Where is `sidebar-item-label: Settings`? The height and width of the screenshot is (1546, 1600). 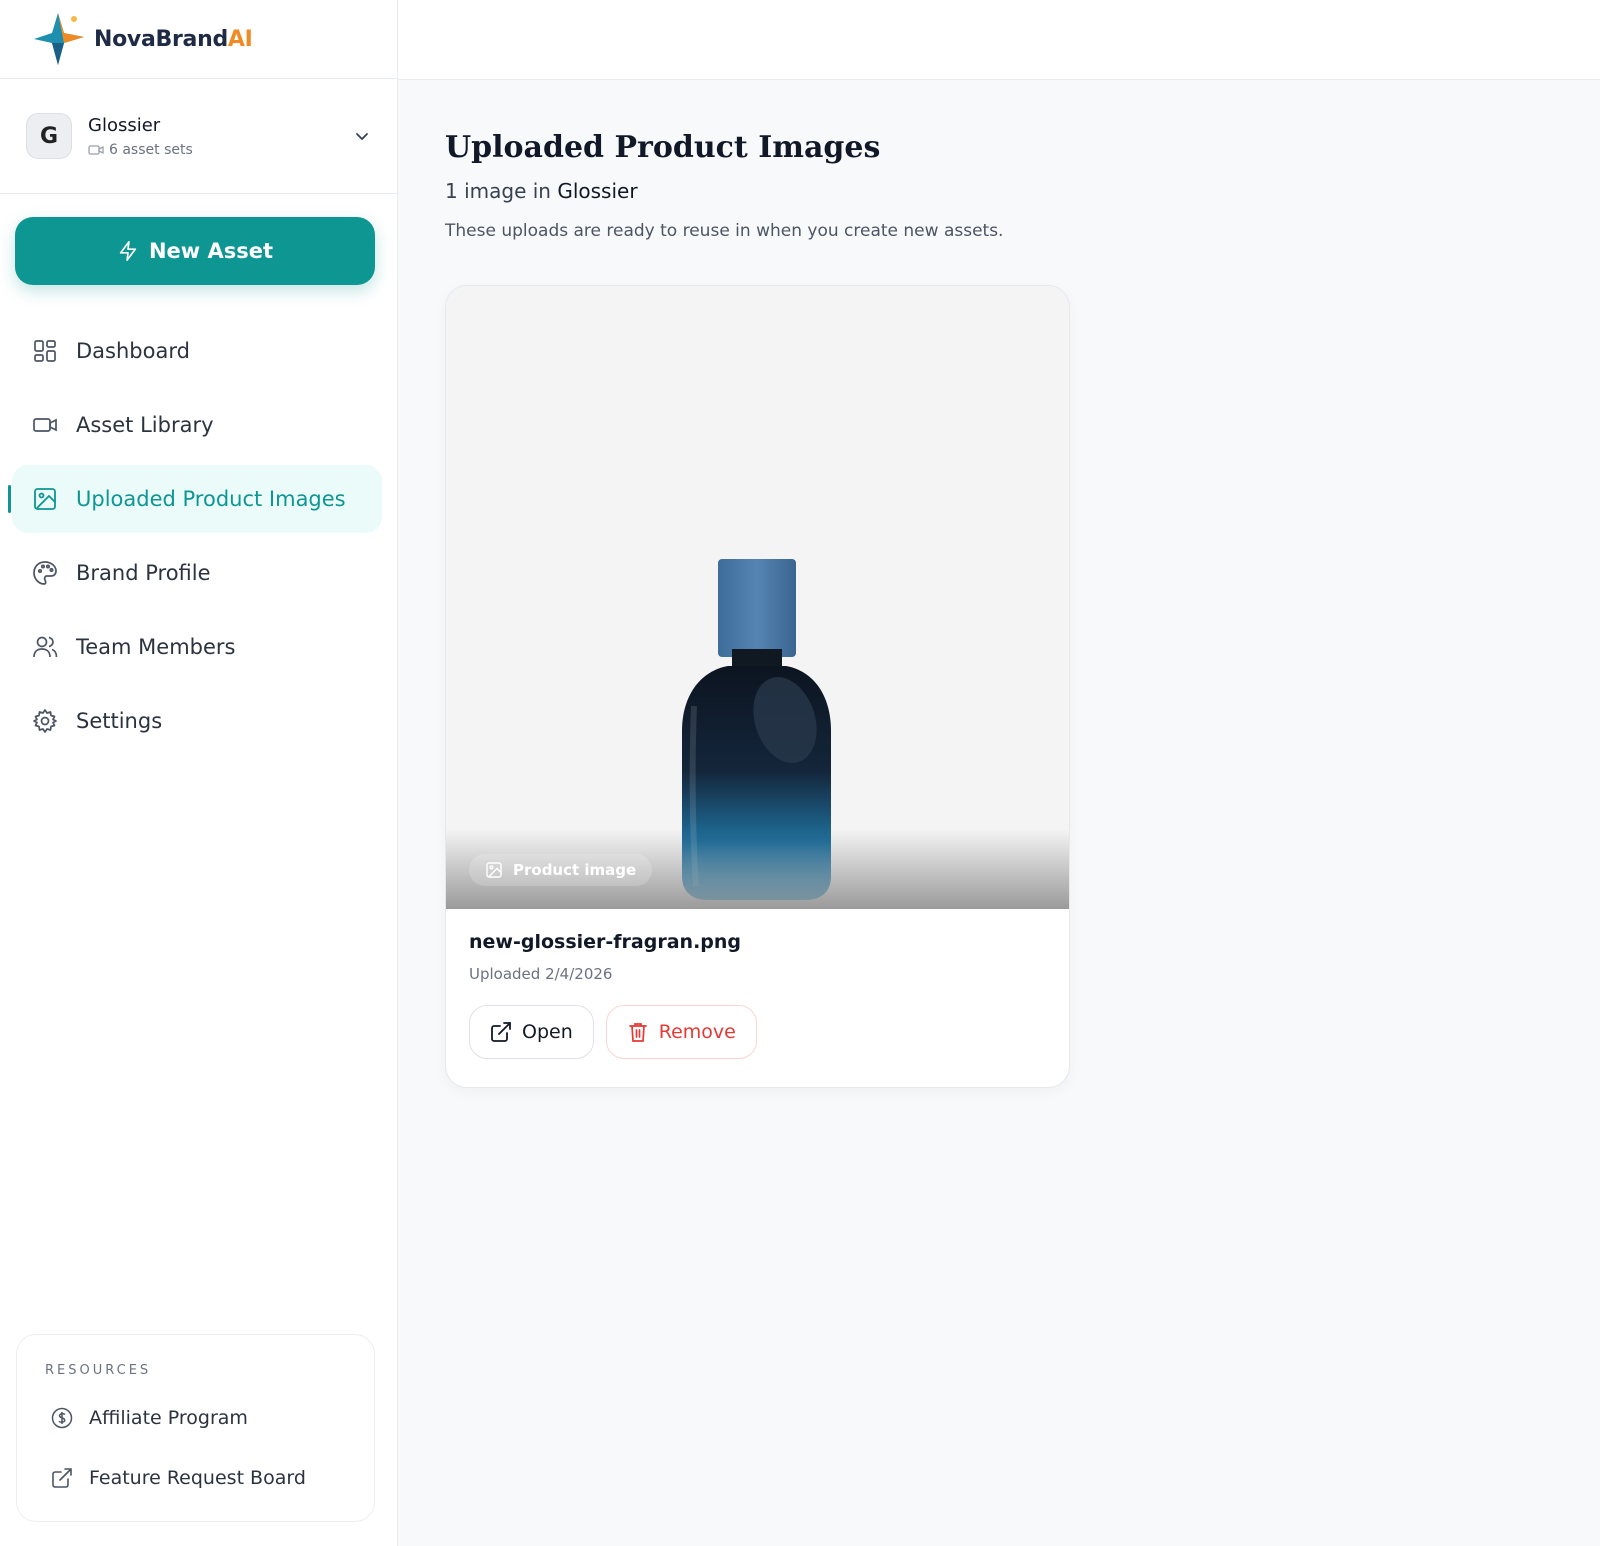 sidebar-item-label: Settings is located at coordinates (119, 721).